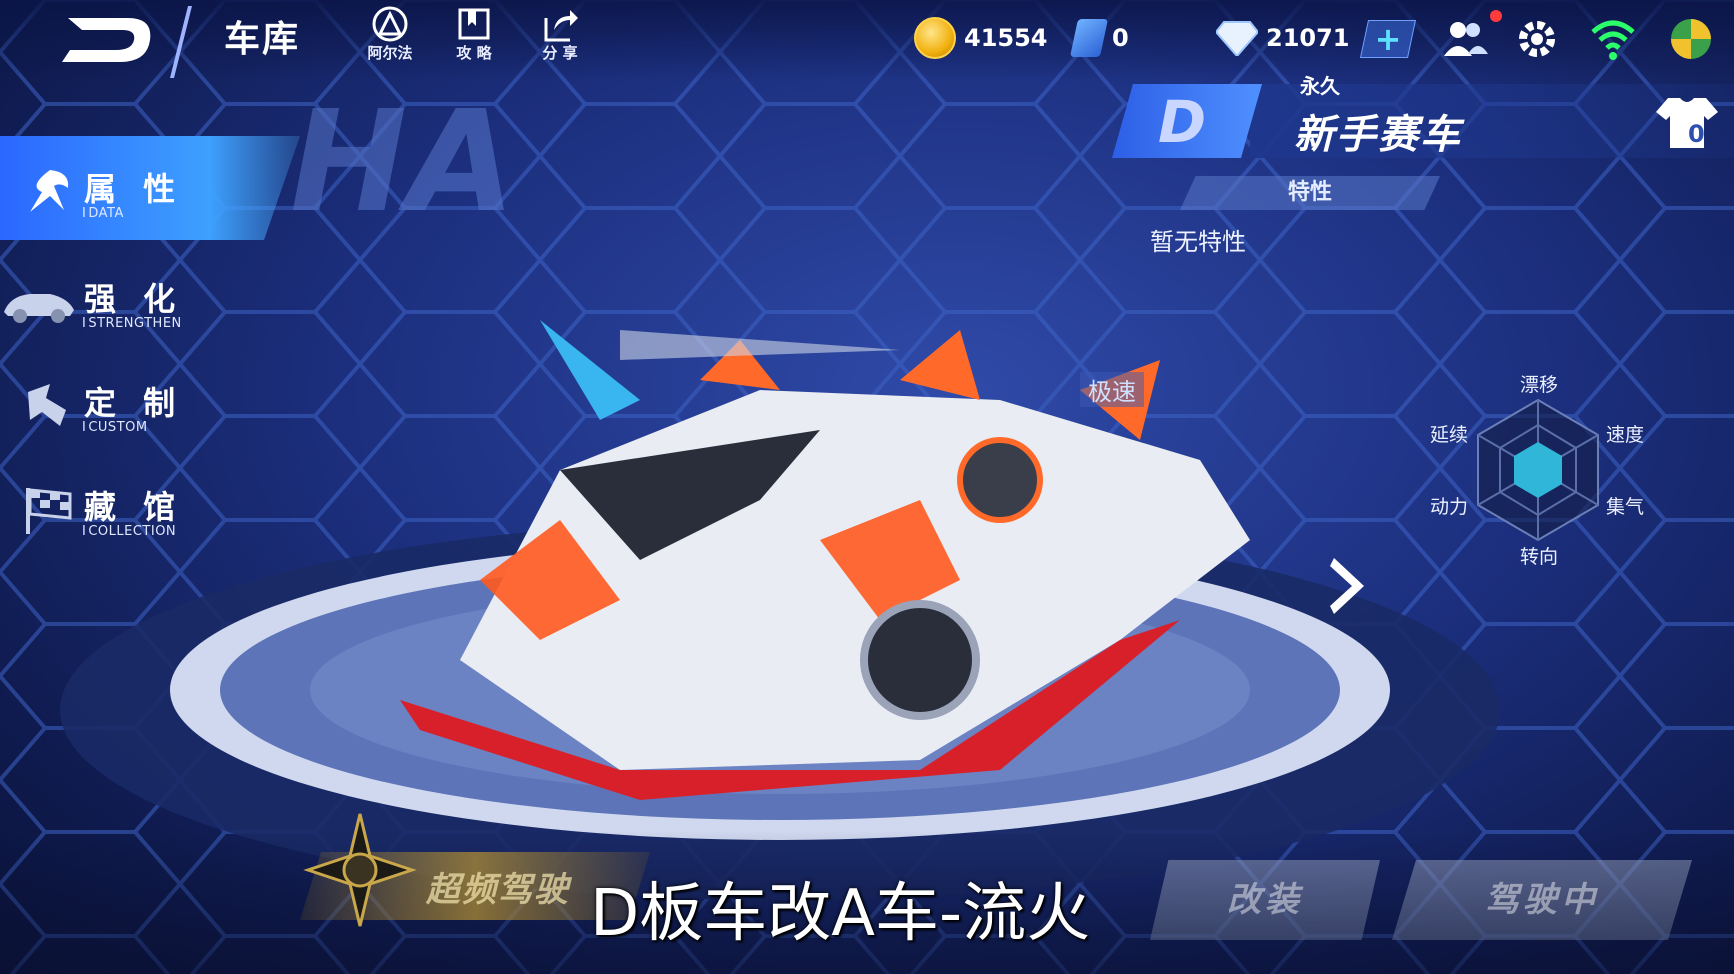  Describe the element at coordinates (1691, 39) in the screenshot. I see `avatar` at that location.